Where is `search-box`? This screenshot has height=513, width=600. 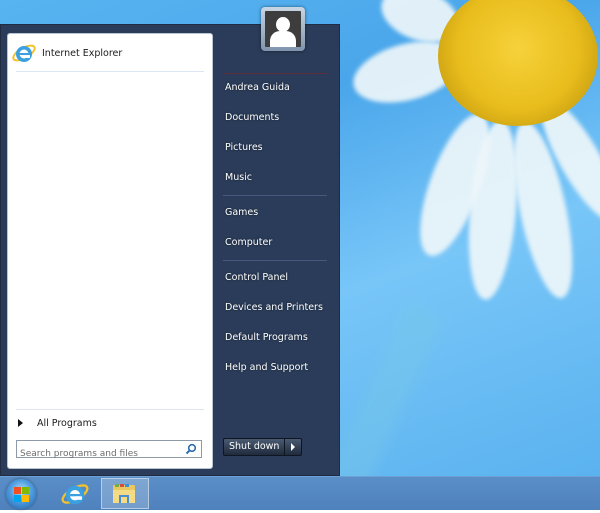
search-box is located at coordinates (109, 451).